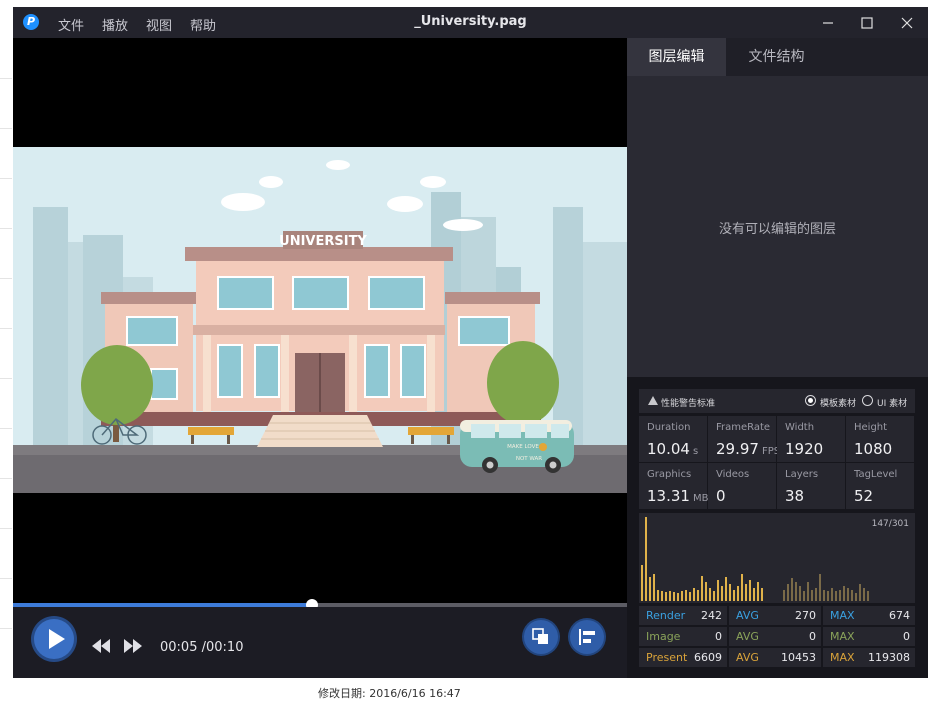  Describe the element at coordinates (828, 23) in the screenshot. I see `minimize-button` at that location.